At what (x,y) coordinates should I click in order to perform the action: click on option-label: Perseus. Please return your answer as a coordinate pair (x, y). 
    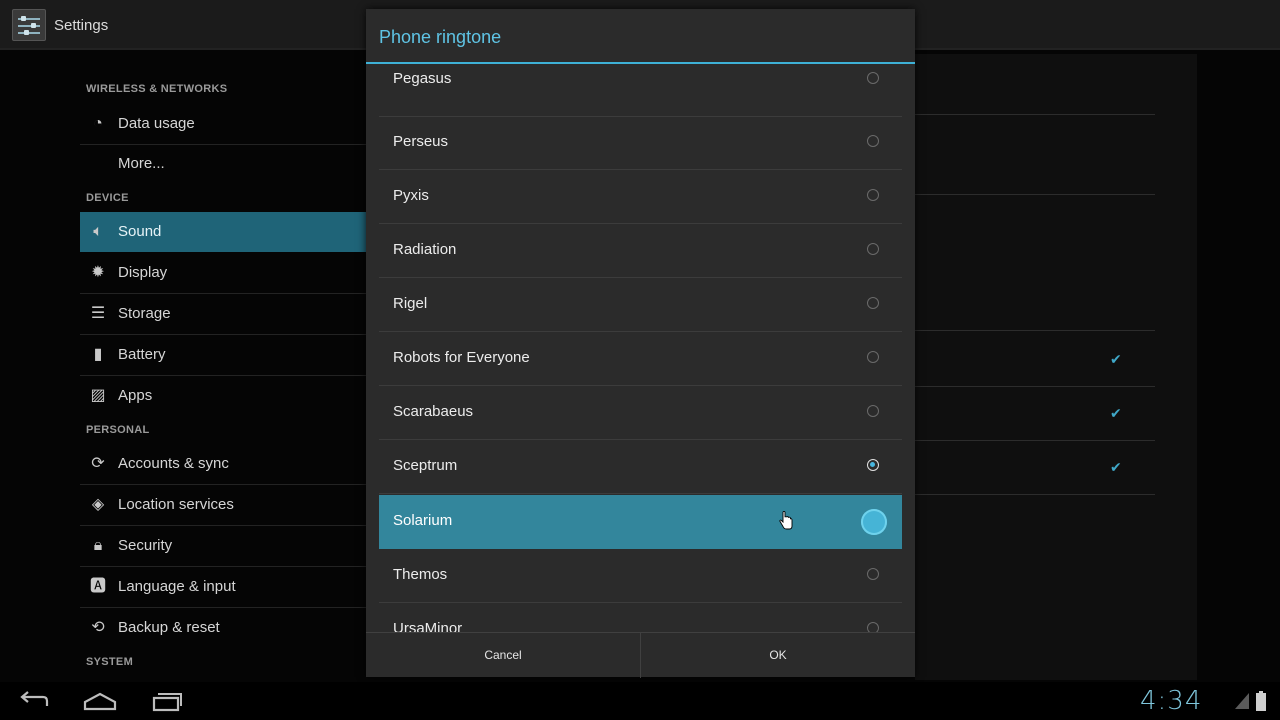
    Looking at the image, I should click on (421, 141).